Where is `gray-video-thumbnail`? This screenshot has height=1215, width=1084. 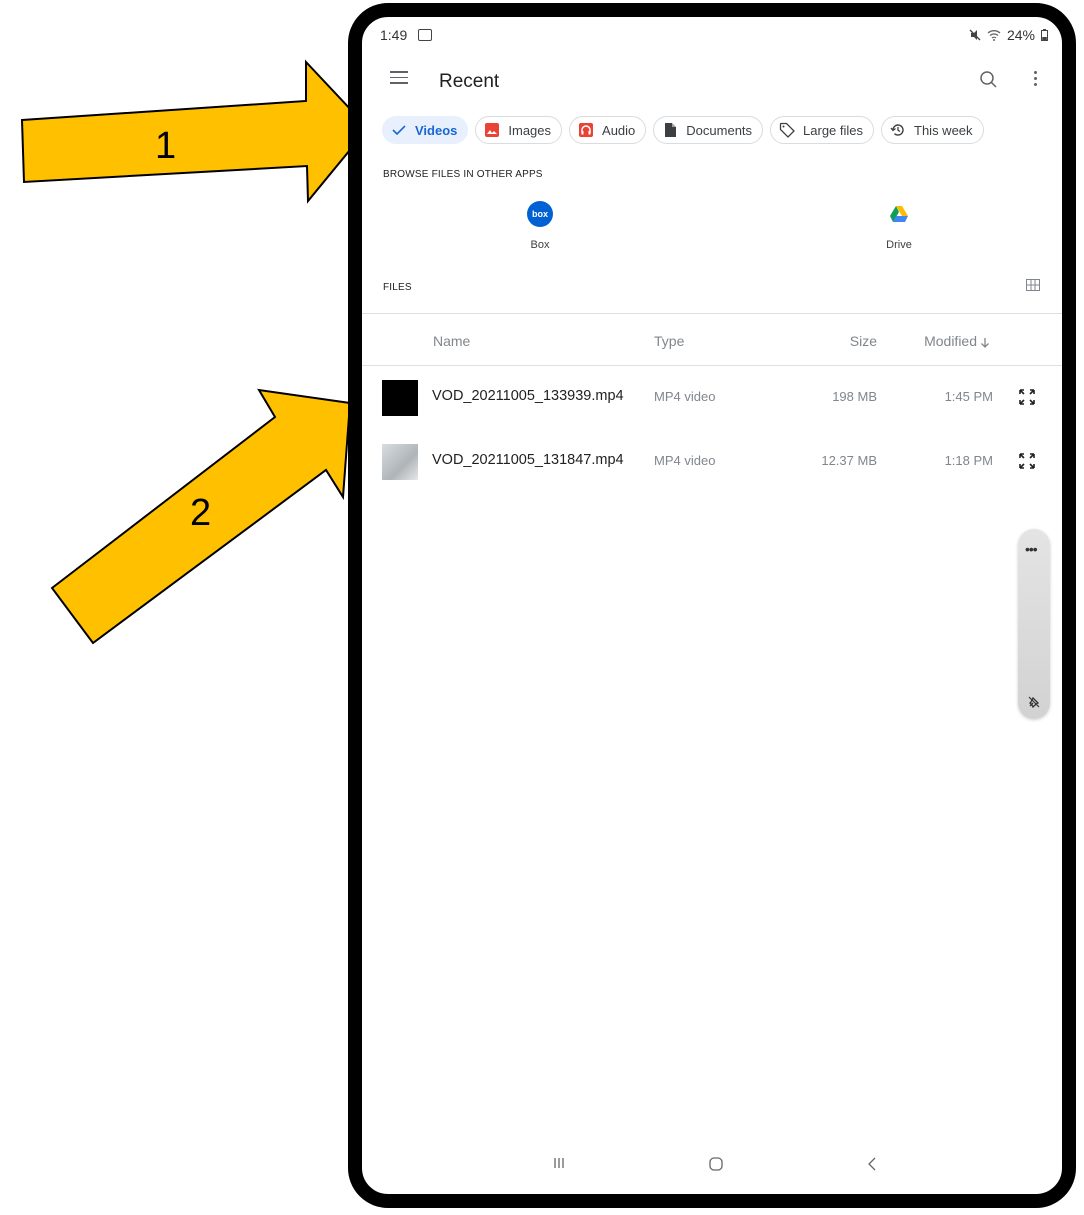 gray-video-thumbnail is located at coordinates (400, 462).